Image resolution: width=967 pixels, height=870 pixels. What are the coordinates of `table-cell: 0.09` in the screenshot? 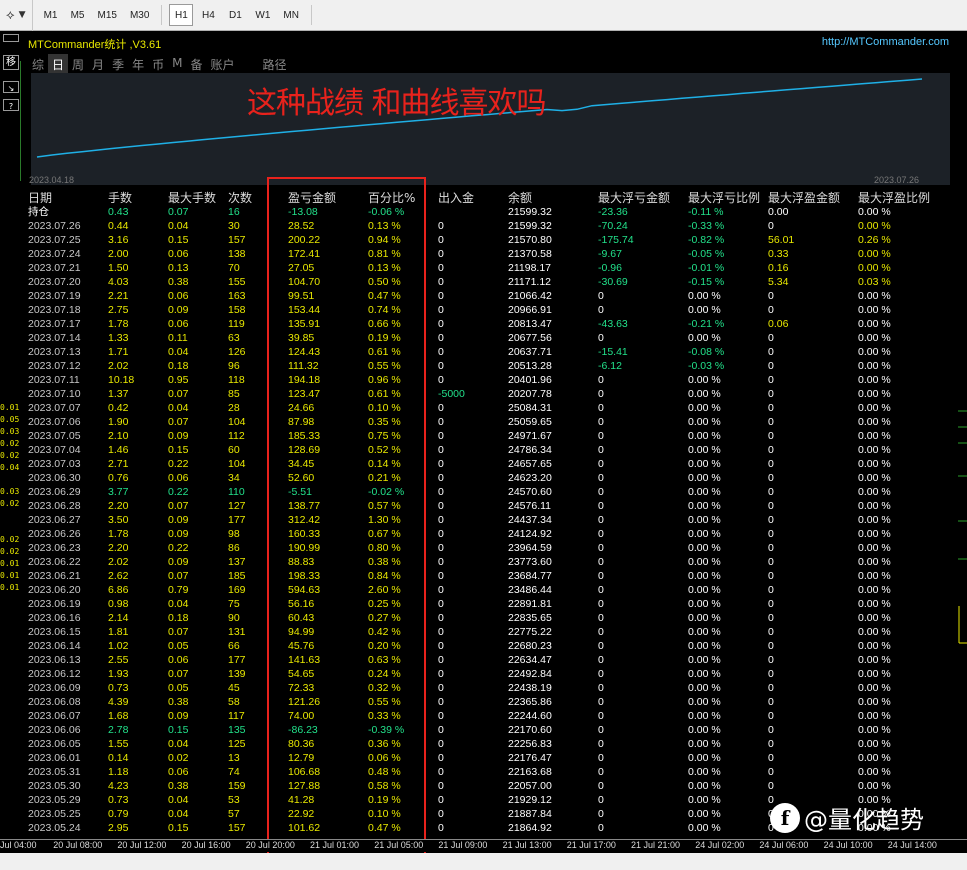 It's located at (178, 436).